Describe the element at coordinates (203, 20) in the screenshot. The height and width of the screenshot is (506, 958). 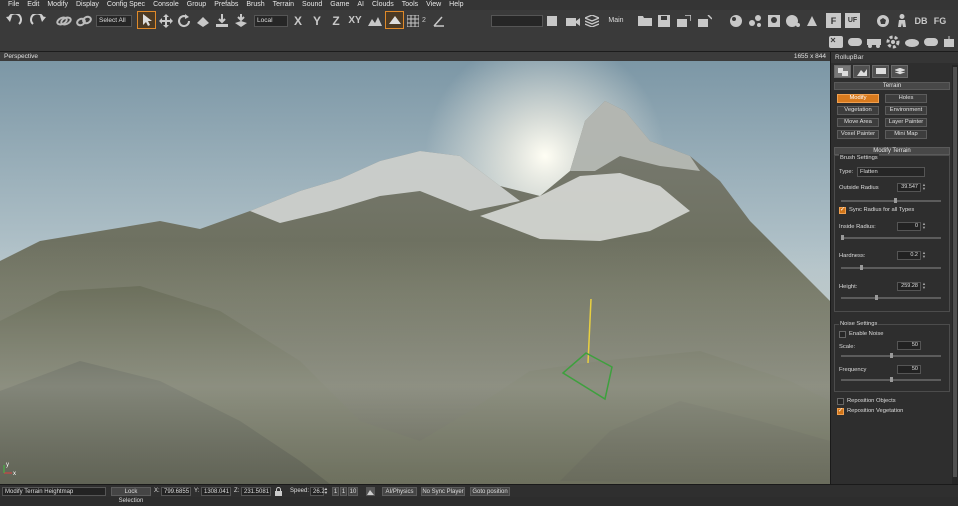
I see `scale-icon` at that location.